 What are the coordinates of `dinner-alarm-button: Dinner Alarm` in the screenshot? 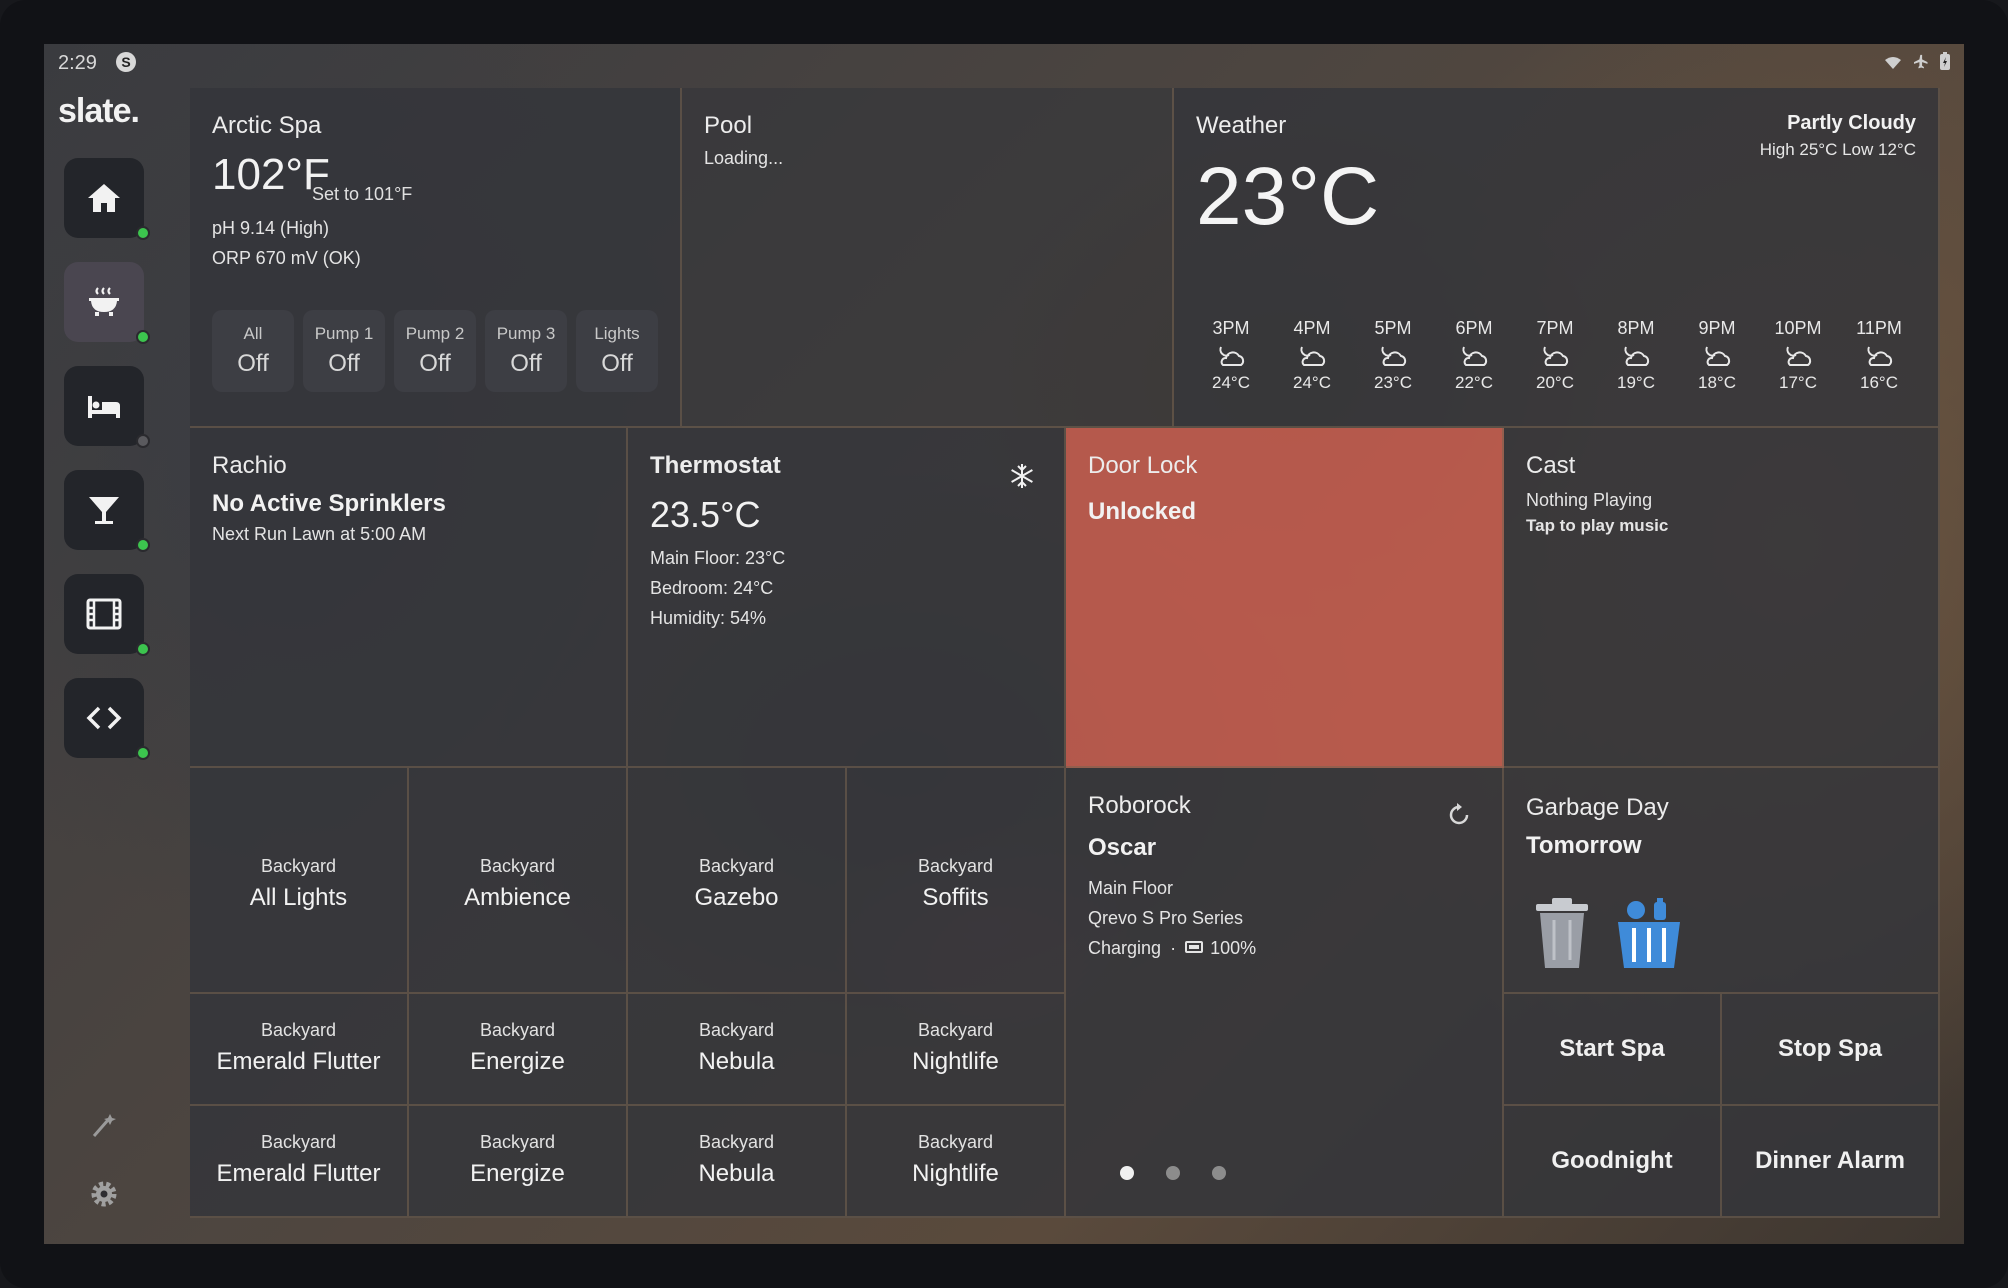 It's located at (1831, 1162).